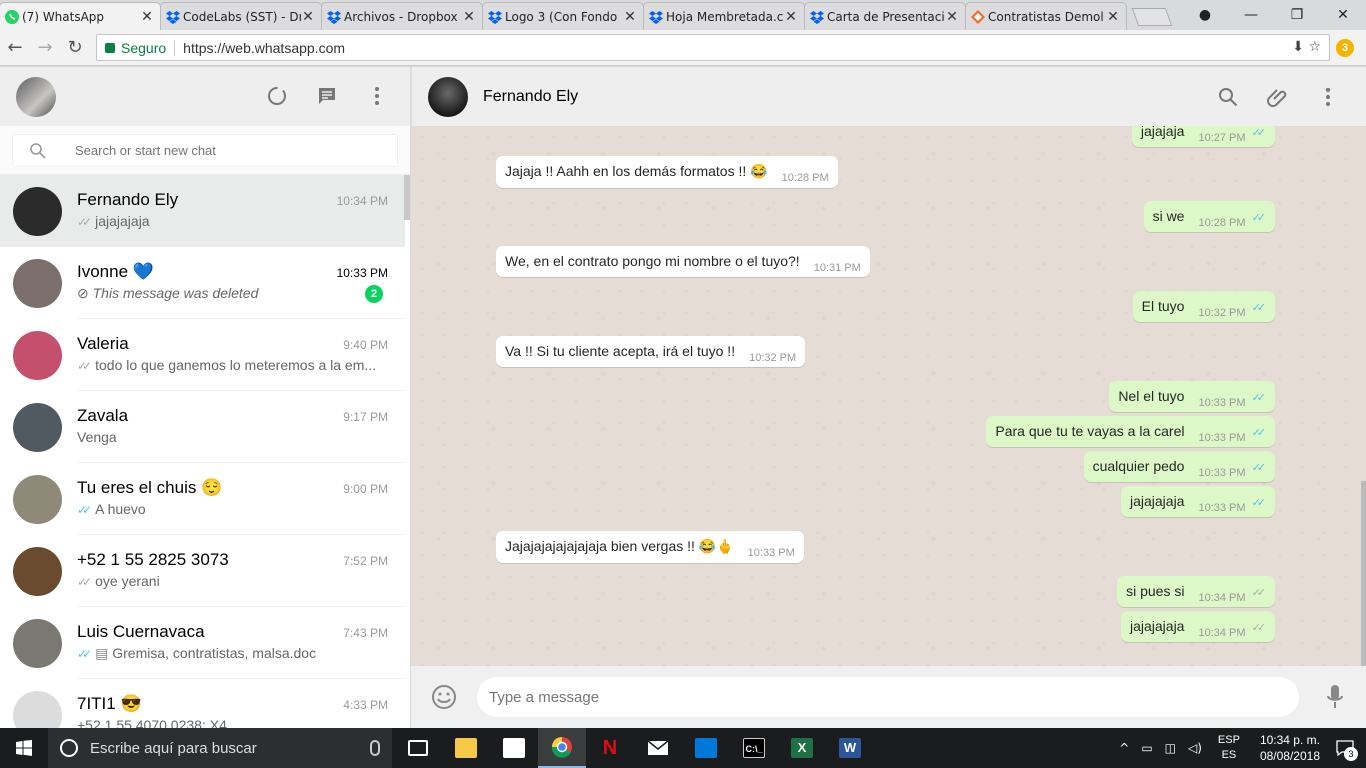  I want to click on chat-preview-text: Venga, so click(97, 437).